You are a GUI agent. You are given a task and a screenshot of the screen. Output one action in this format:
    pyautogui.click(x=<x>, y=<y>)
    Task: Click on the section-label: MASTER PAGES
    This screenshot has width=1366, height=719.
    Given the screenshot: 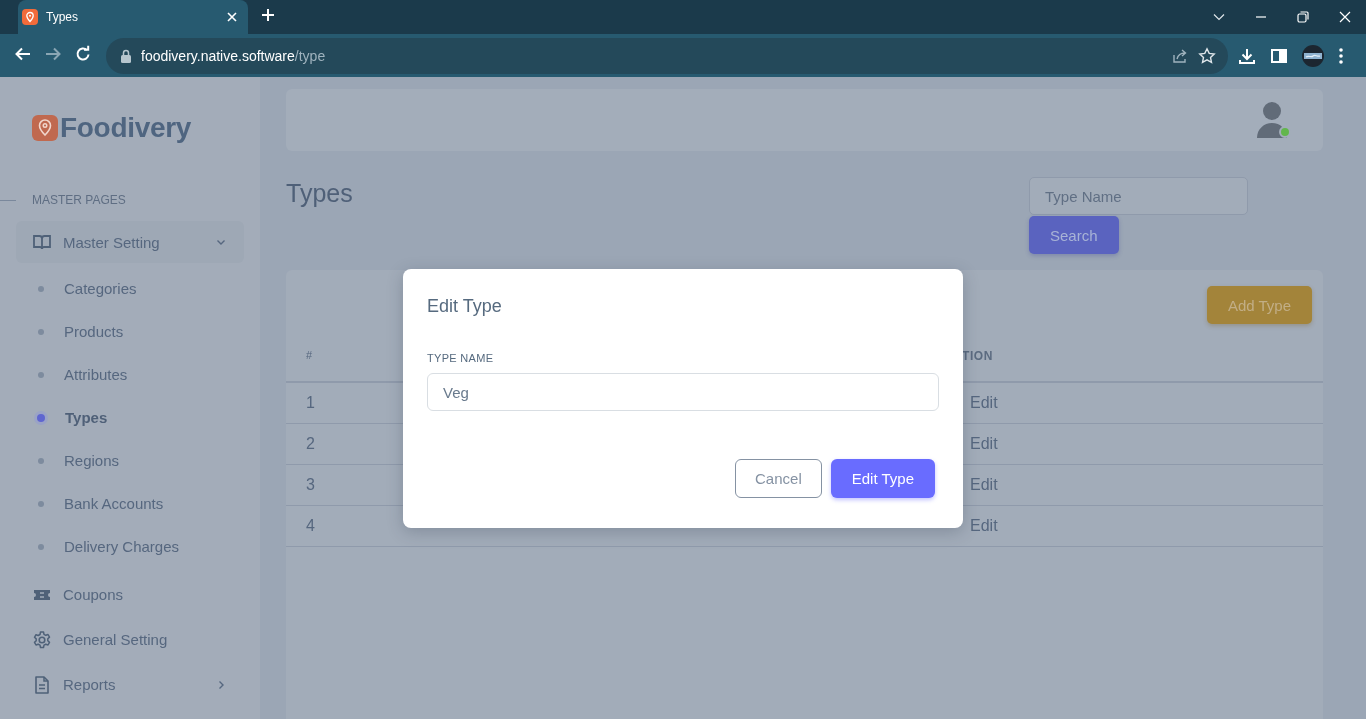 What is the action you would take?
    pyautogui.click(x=79, y=200)
    